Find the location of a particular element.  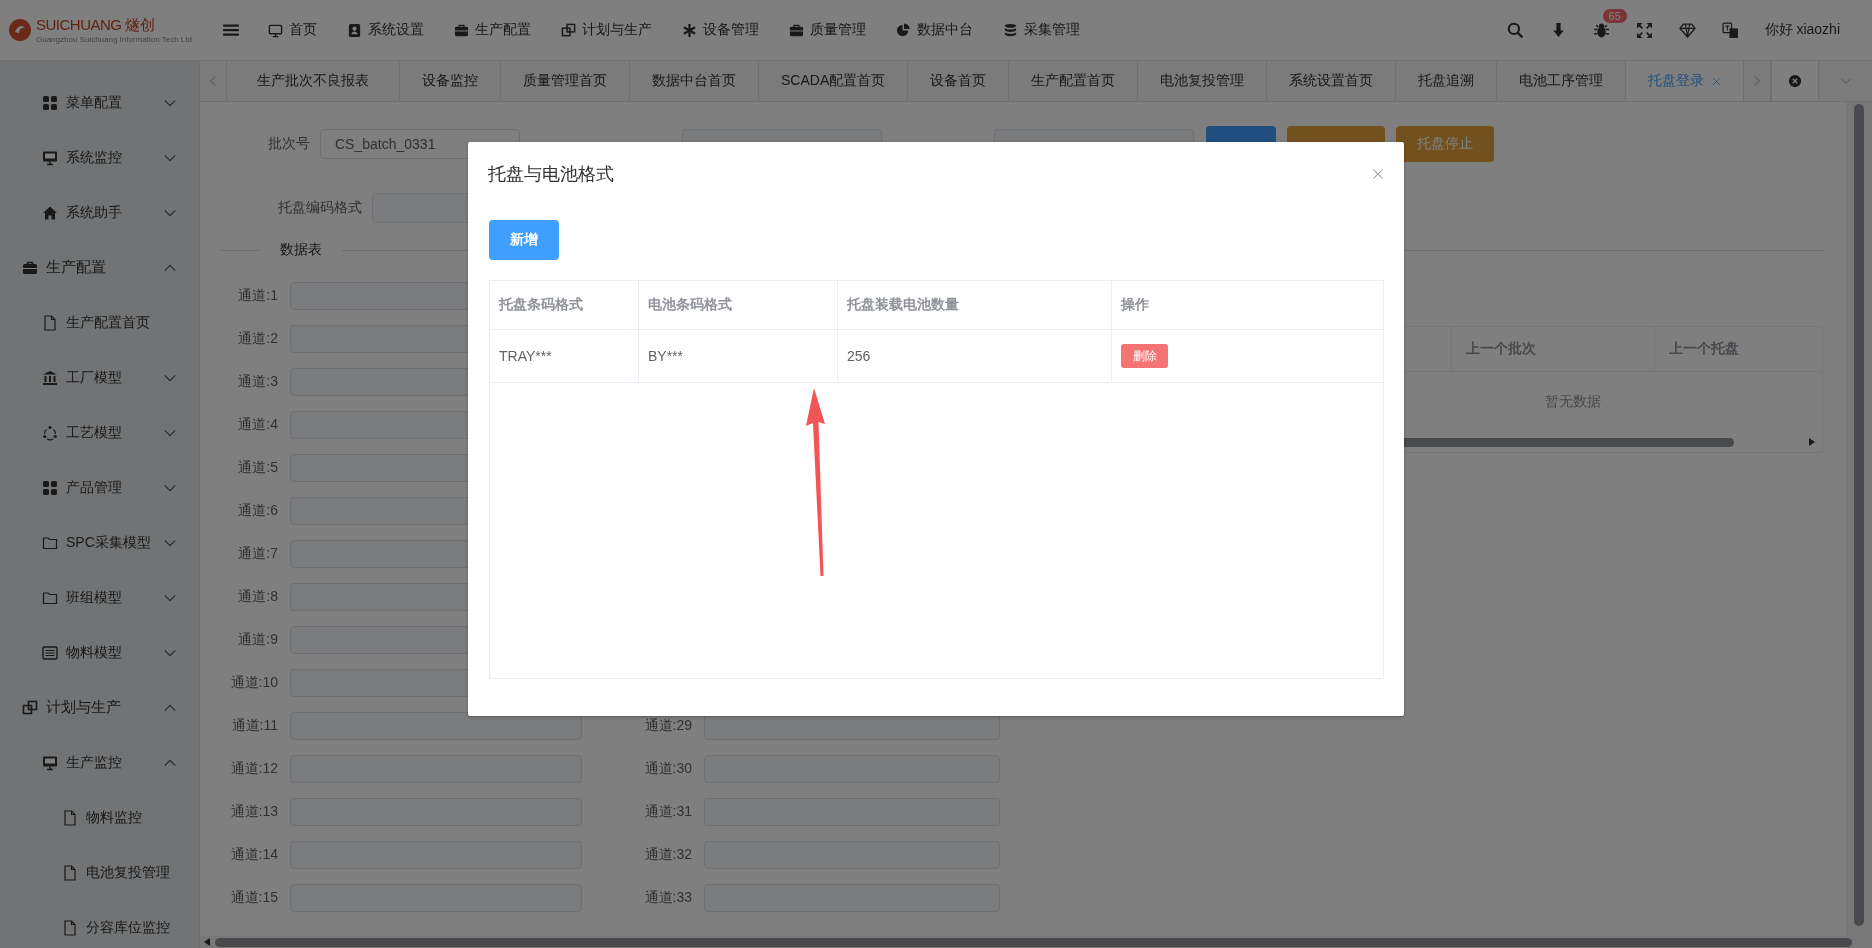

channel-label: 通道:2 is located at coordinates (258, 338).